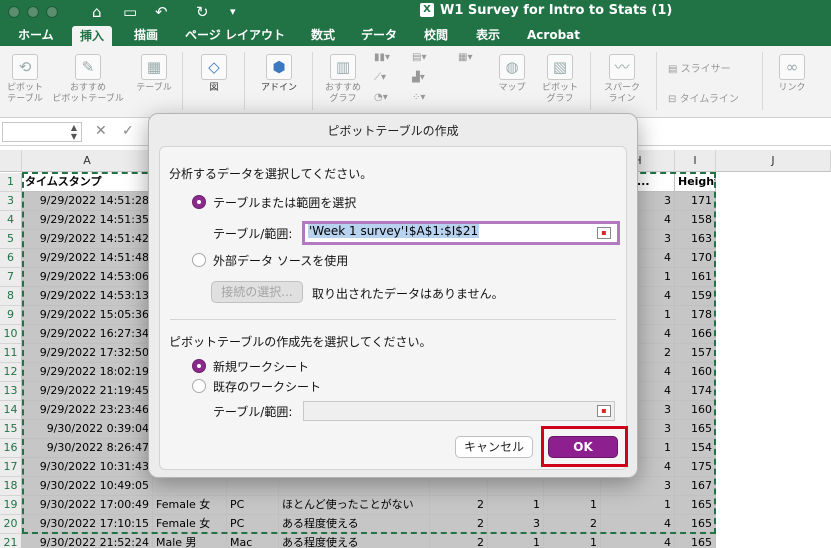 Image resolution: width=831 pixels, height=548 pixels. What do you see at coordinates (261, 366) in the screenshot?
I see `radio-new-worksheet-label: 新規ワークシート` at bounding box center [261, 366].